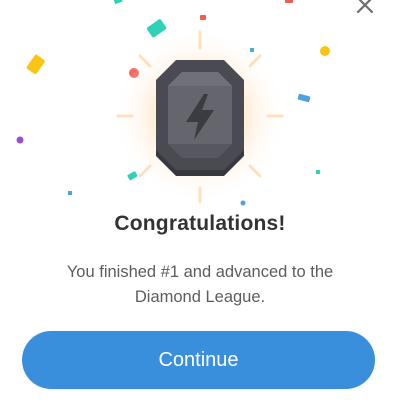  I want to click on continue-button: Continue, so click(198, 360).